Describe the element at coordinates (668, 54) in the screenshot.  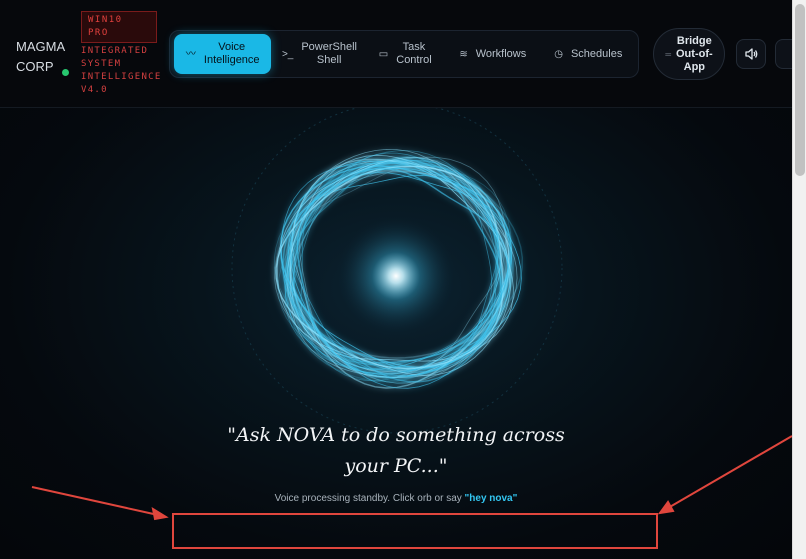
I see `link-icon: ═` at that location.